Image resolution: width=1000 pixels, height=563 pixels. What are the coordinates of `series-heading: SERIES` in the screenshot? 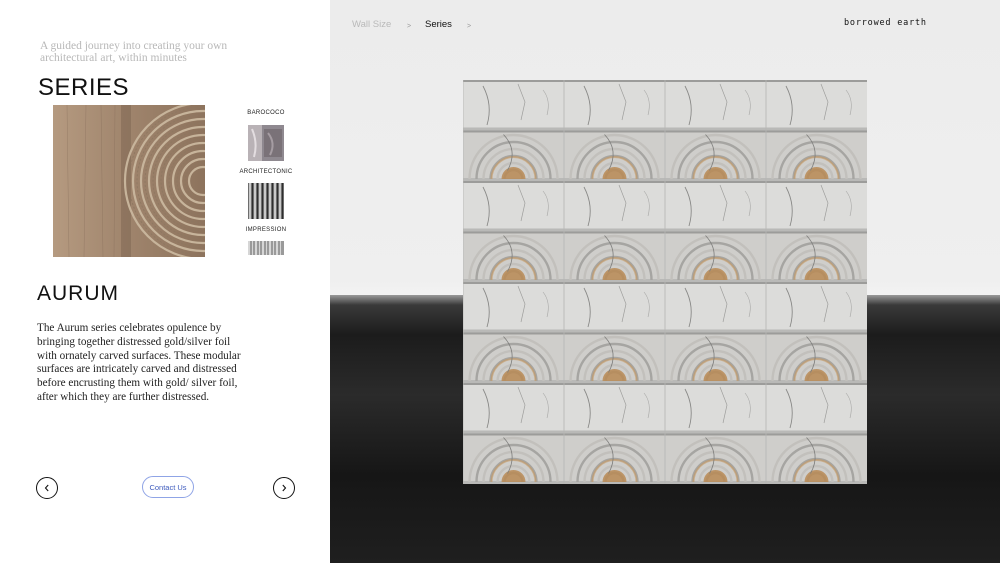 It's located at (84, 87).